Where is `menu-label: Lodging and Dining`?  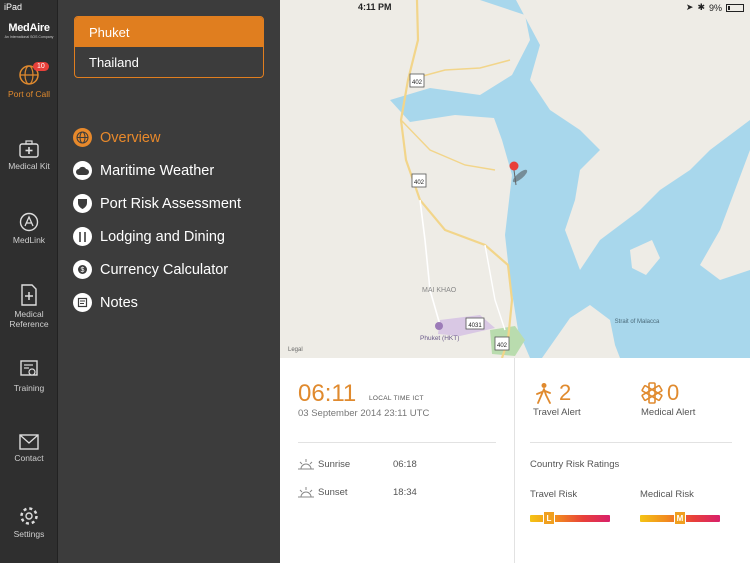
menu-label: Lodging and Dining is located at coordinates (162, 236).